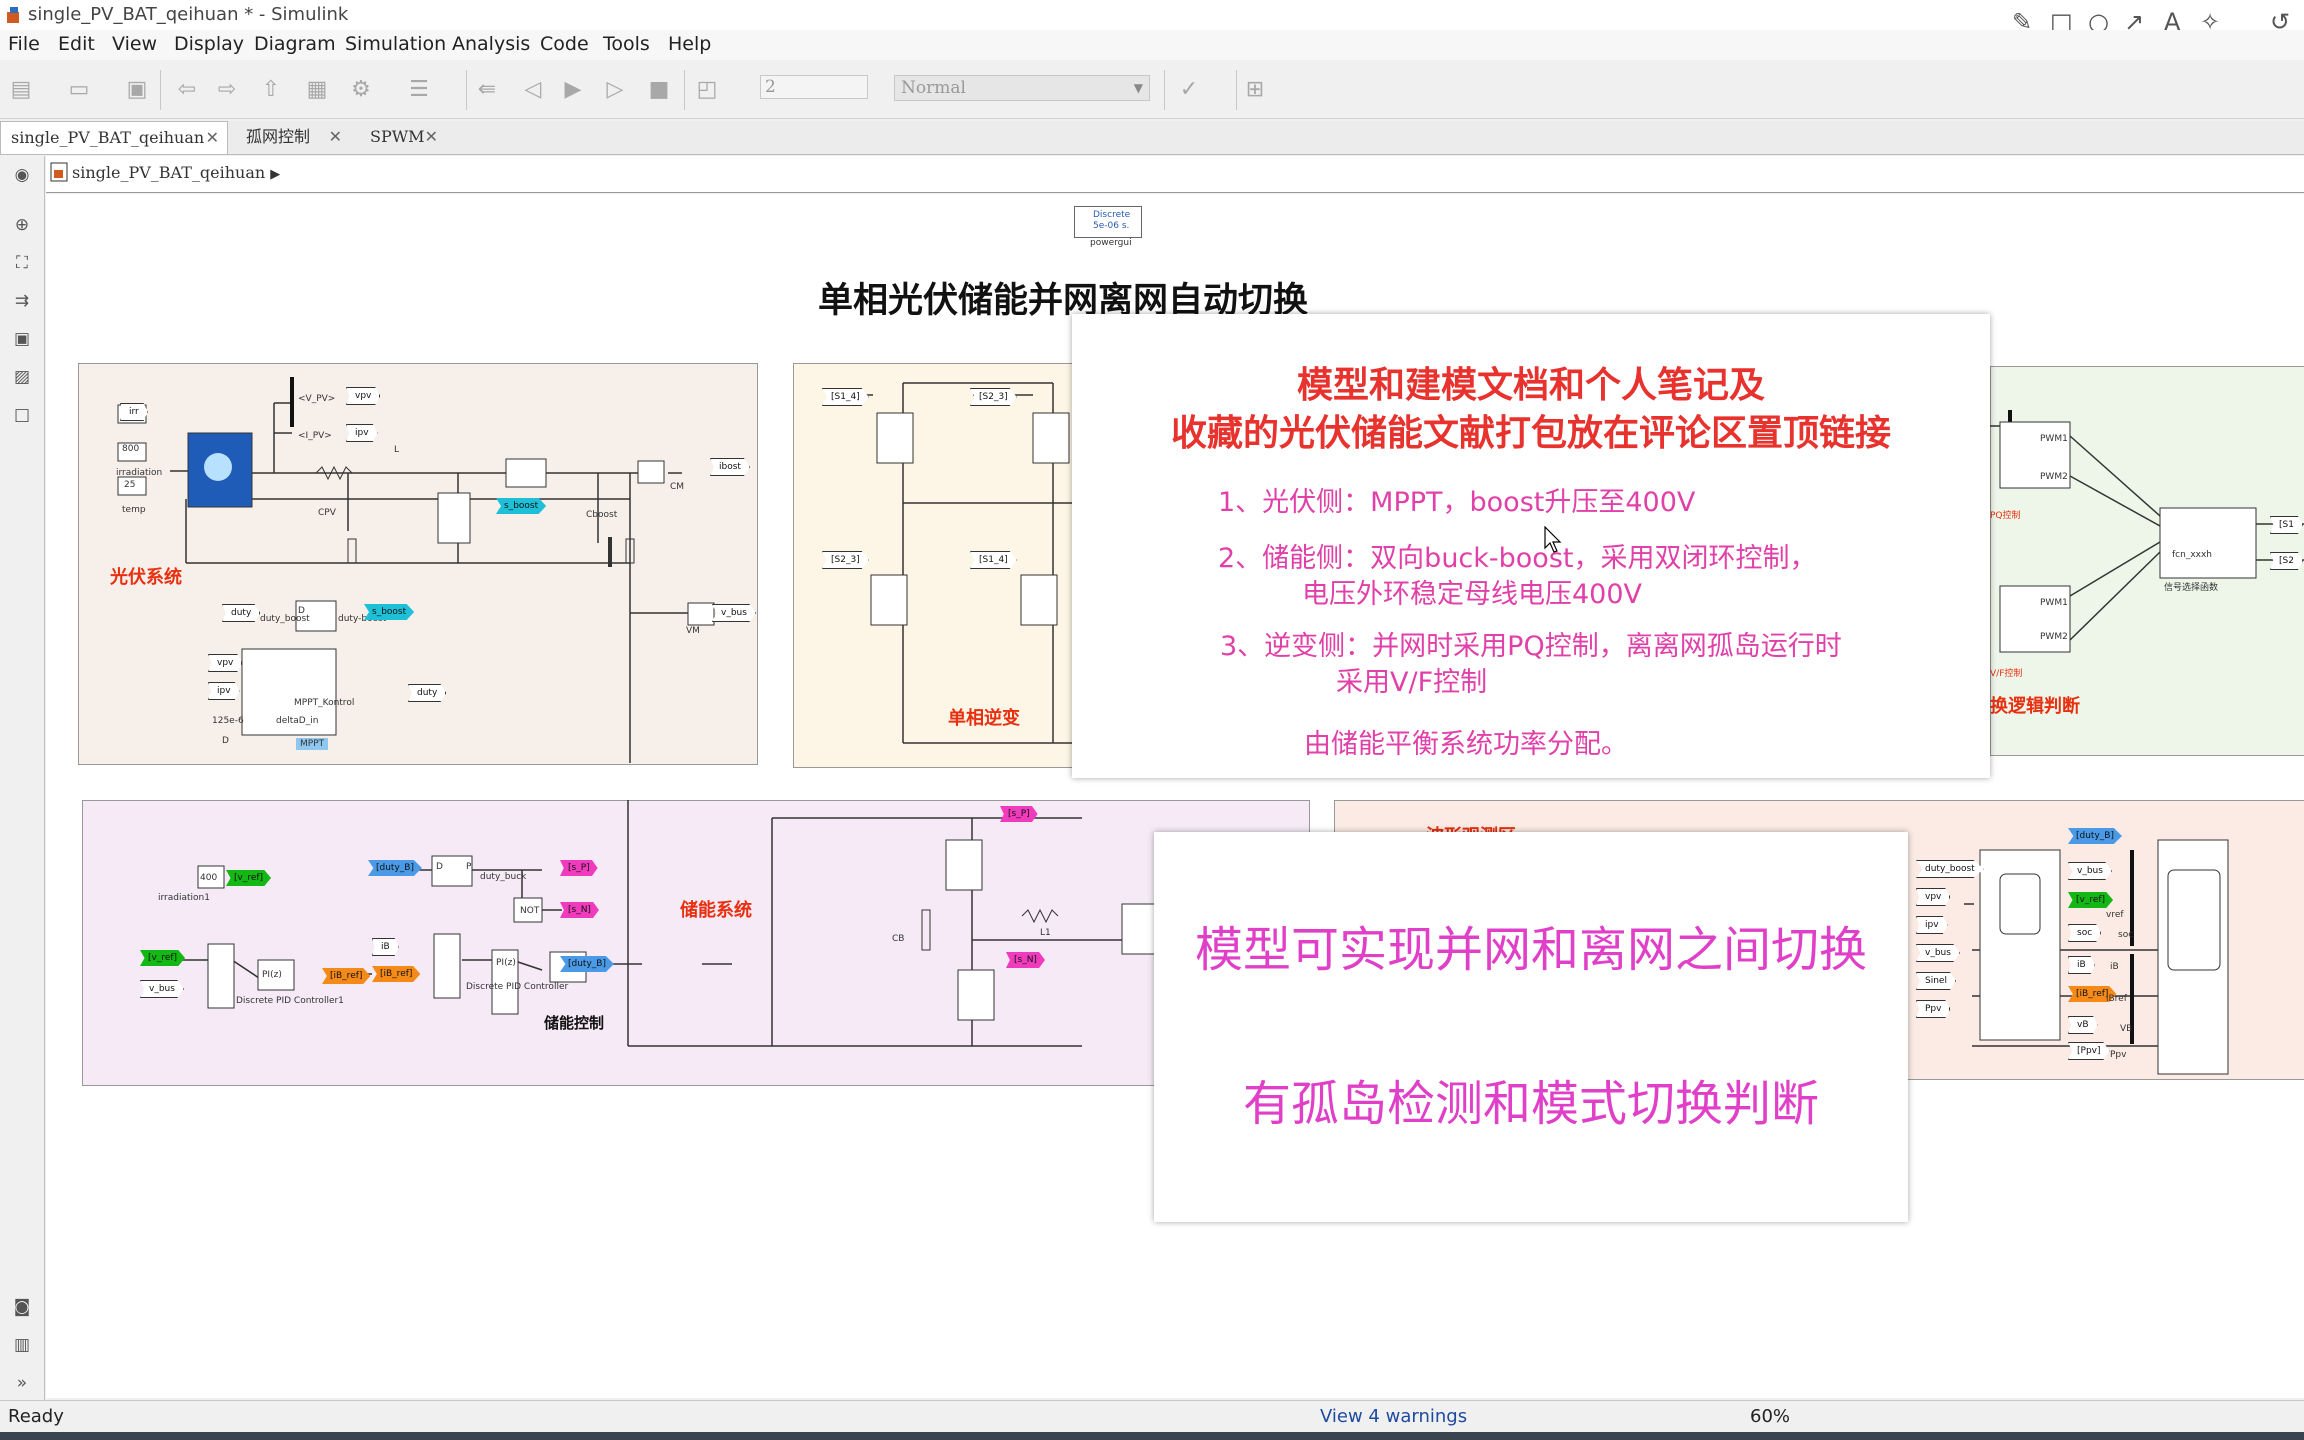 This screenshot has height=1440, width=2304. Describe the element at coordinates (2081, 965) in the screenshot. I see `tag-m-ib: iB` at that location.